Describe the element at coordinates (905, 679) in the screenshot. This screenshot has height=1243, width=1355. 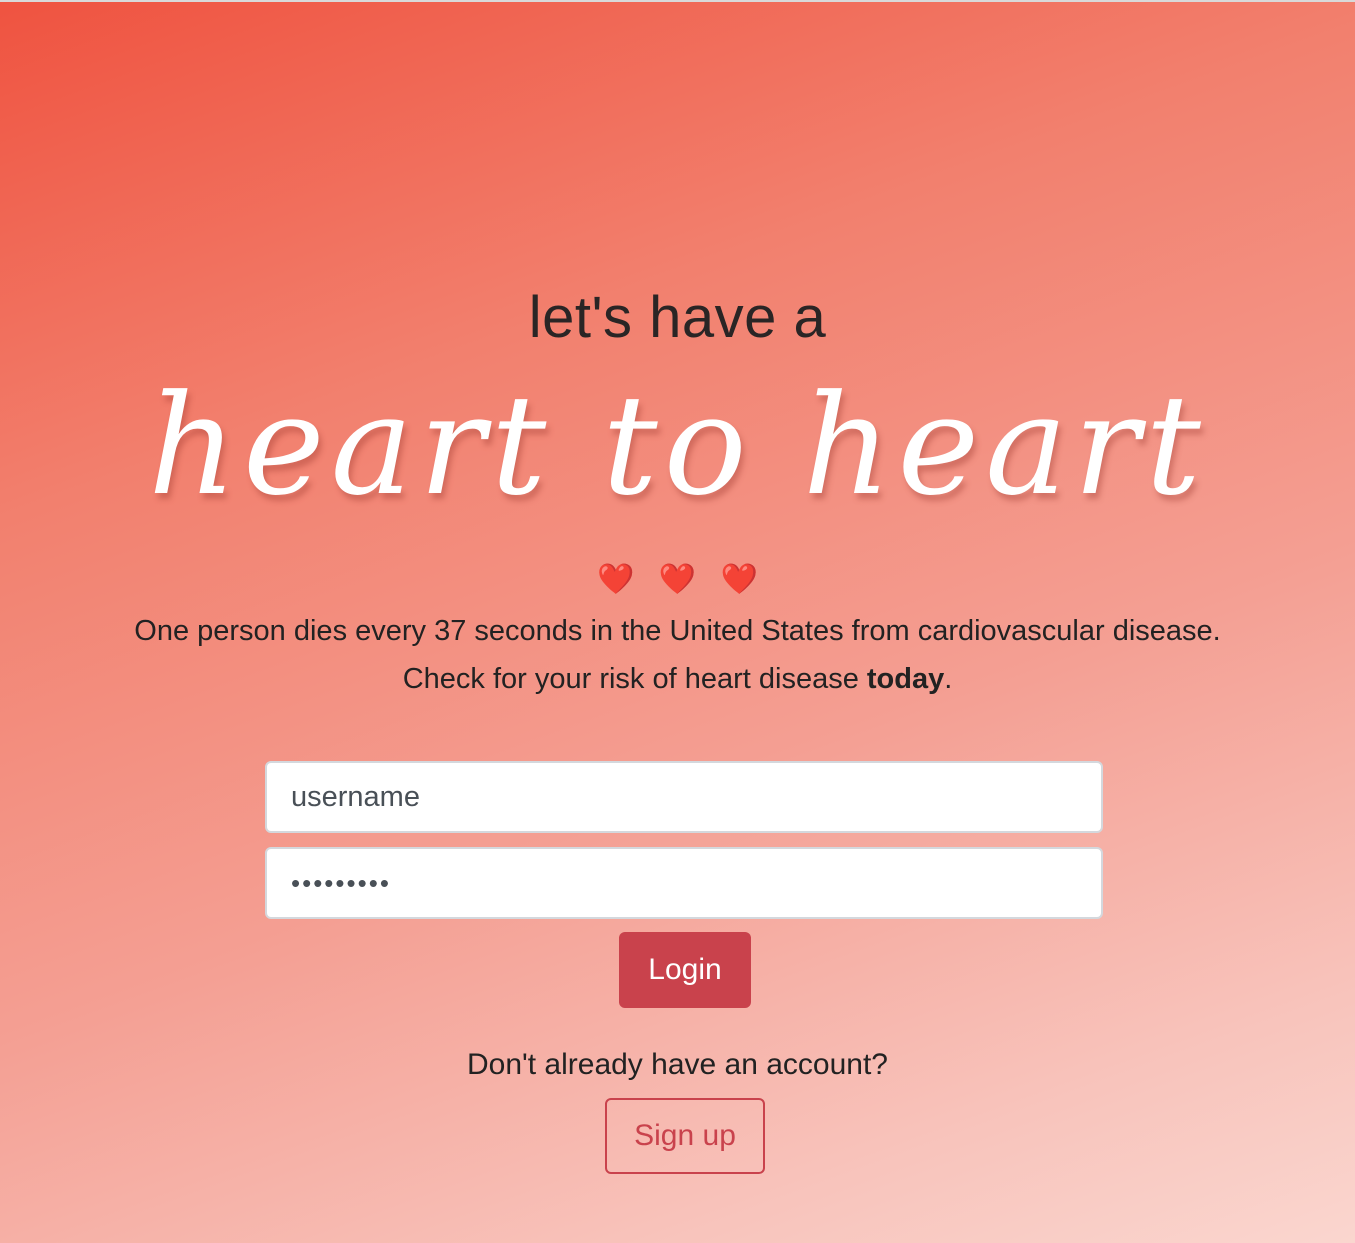
I see `lead-cta-emphasis: today` at that location.